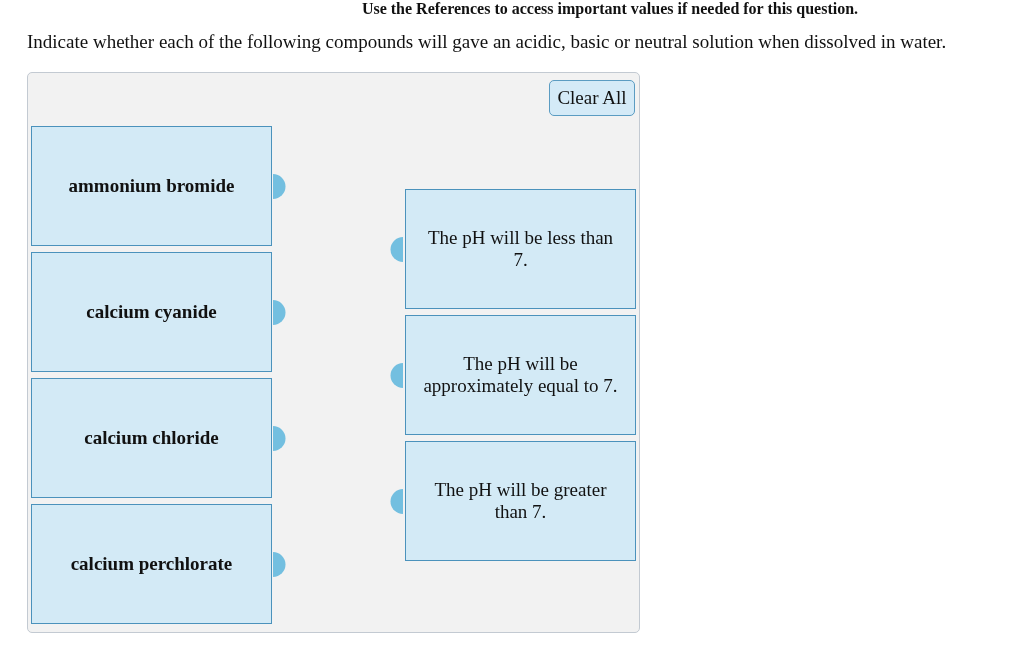  What do you see at coordinates (610, 8) in the screenshot?
I see `references-notice: Use the References to access important values if needed for this question.` at bounding box center [610, 8].